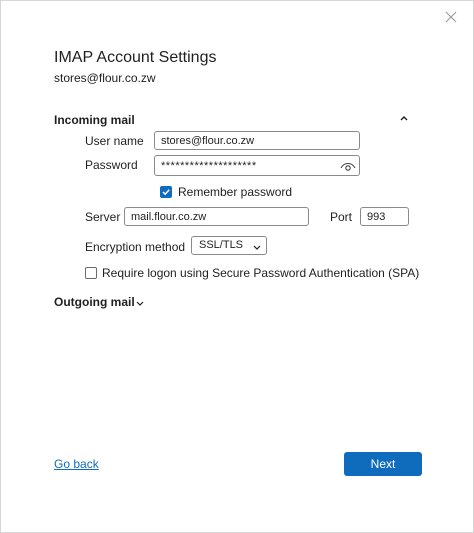  What do you see at coordinates (94, 302) in the screenshot?
I see `outgoing-mail-label: Outgoing mail` at bounding box center [94, 302].